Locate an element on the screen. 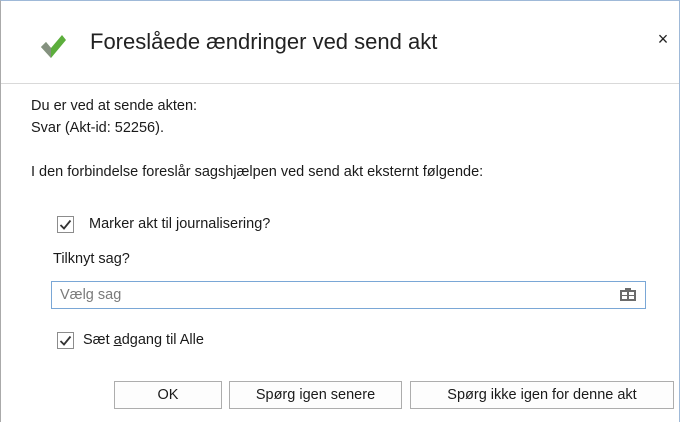 Image resolution: width=680 pixels, height=423 pixels. case-input-box is located at coordinates (348, 295).